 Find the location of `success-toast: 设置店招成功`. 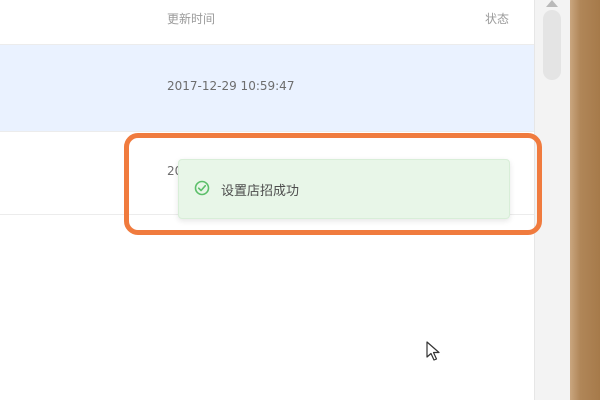

success-toast: 设置店招成功 is located at coordinates (344, 189).